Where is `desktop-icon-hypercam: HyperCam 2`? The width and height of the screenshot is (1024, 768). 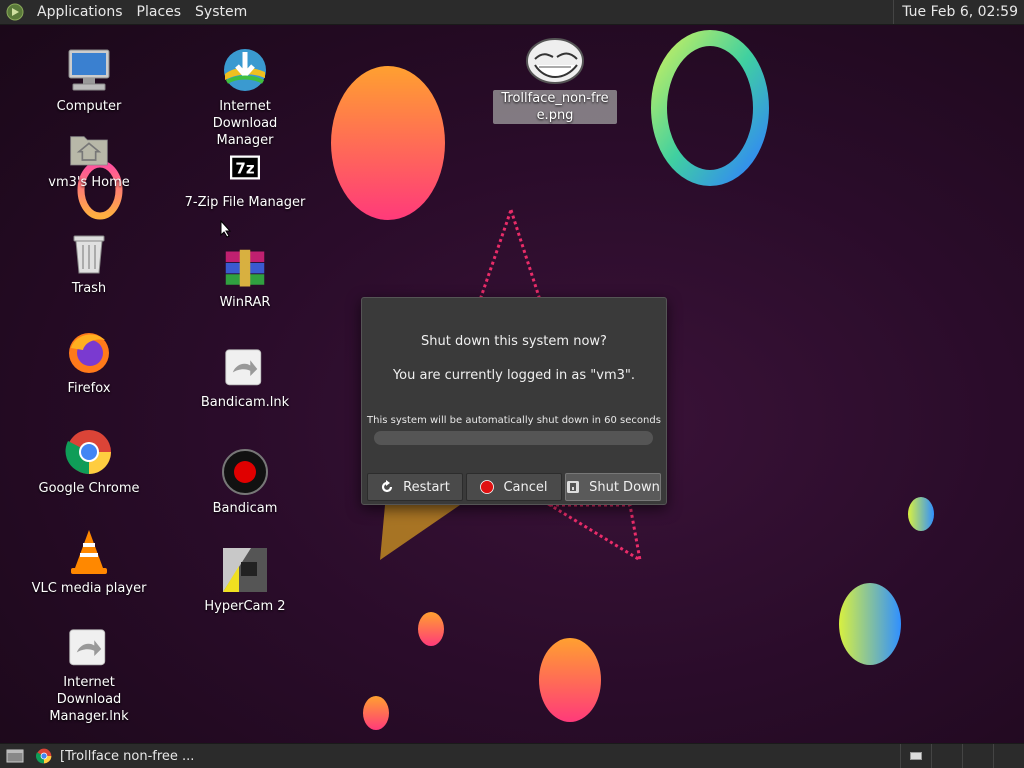
desktop-icon-hypercam: HyperCam 2 is located at coordinates (245, 580).